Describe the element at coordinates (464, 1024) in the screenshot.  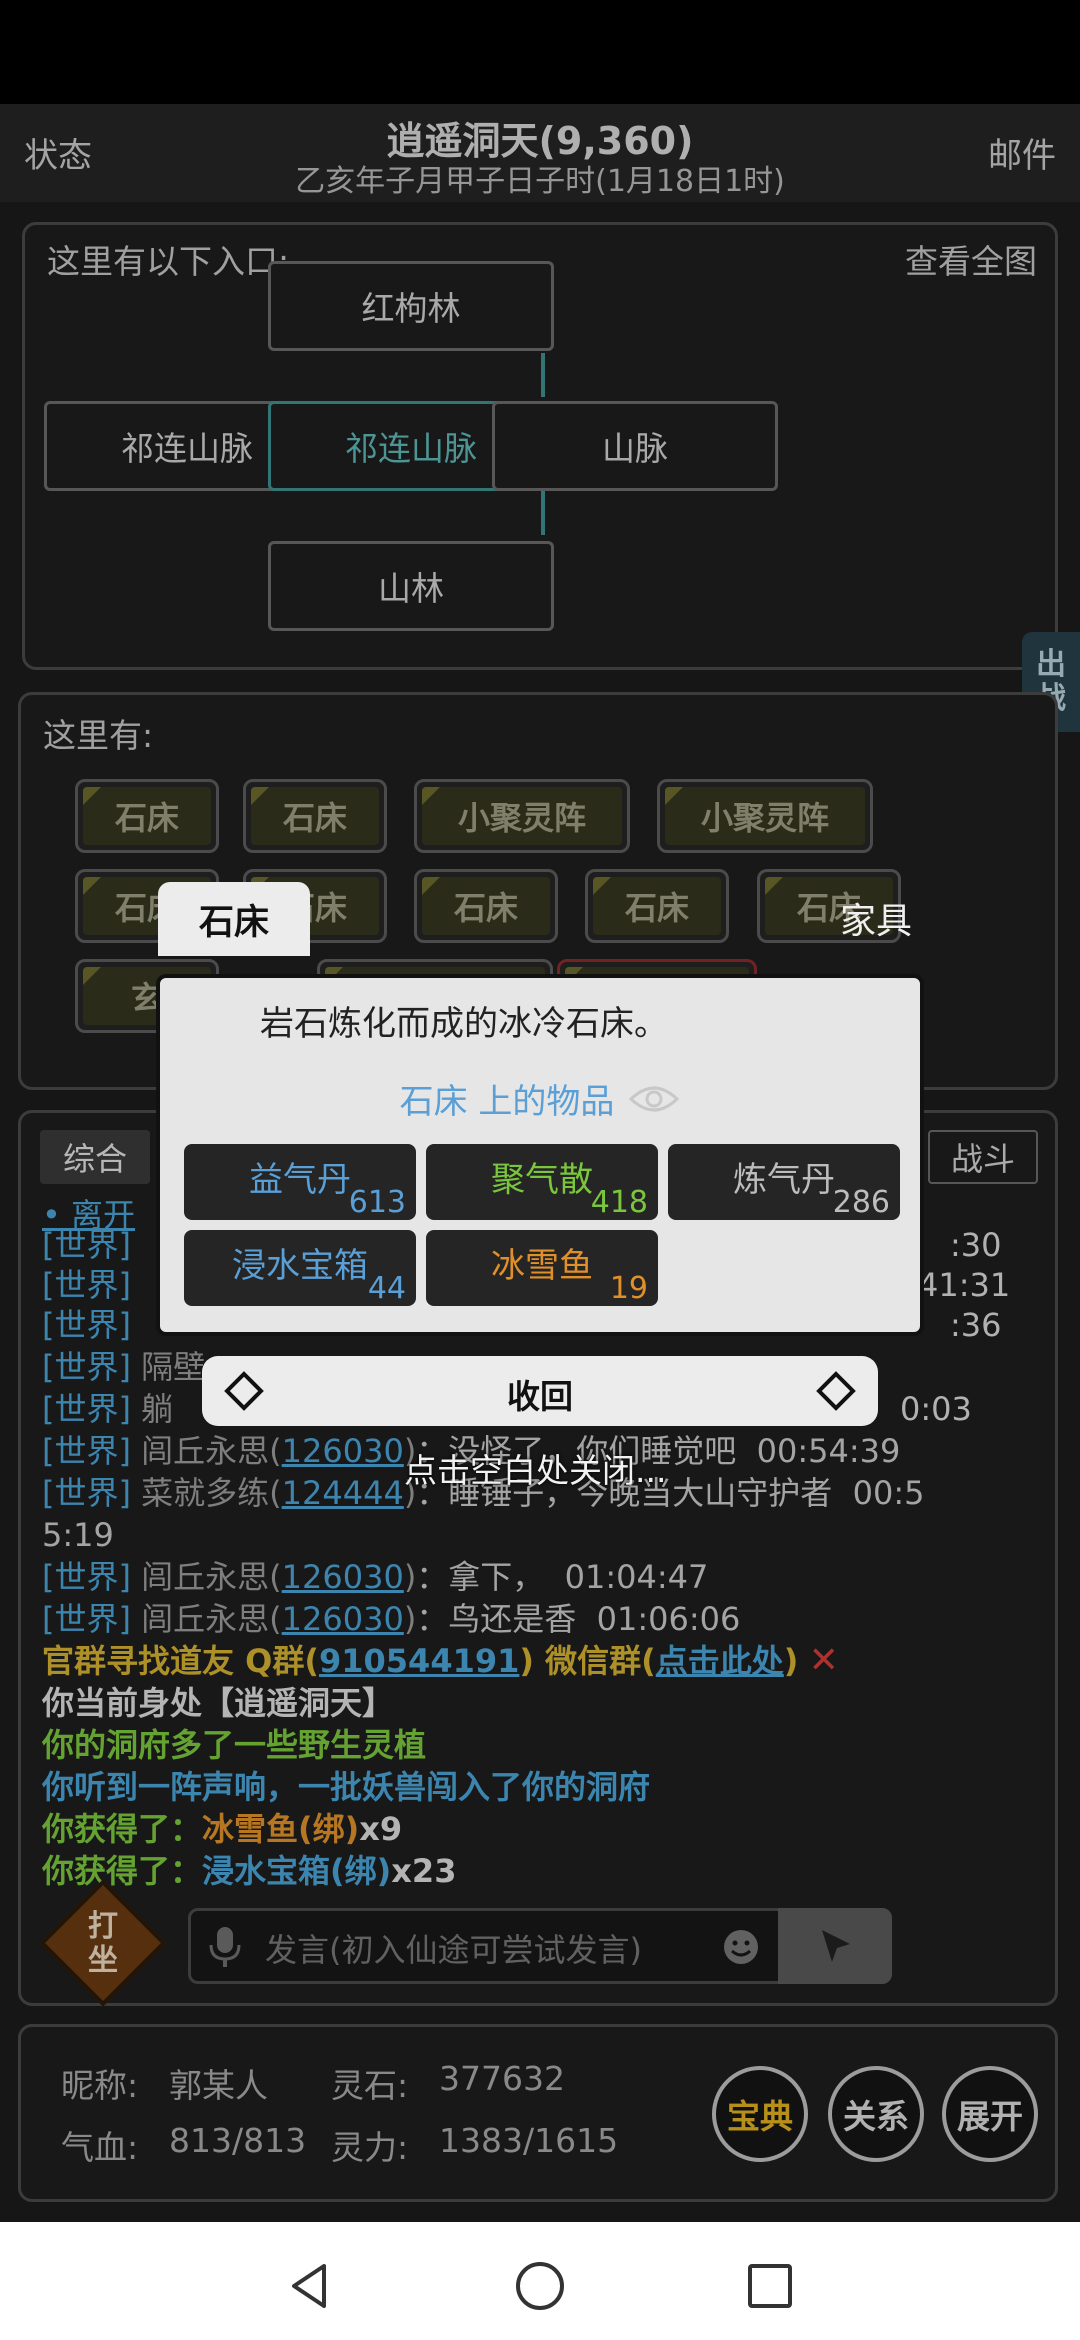
I see `item-description: 岩石炼化而成的冰冷石床。` at that location.